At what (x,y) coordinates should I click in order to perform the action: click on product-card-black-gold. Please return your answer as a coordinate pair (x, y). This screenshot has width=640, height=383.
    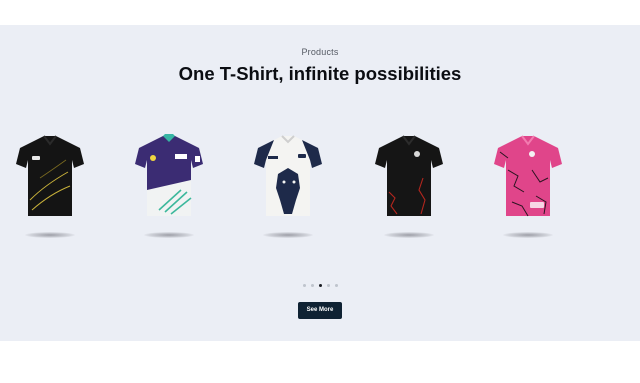
    Looking at the image, I should click on (50, 187).